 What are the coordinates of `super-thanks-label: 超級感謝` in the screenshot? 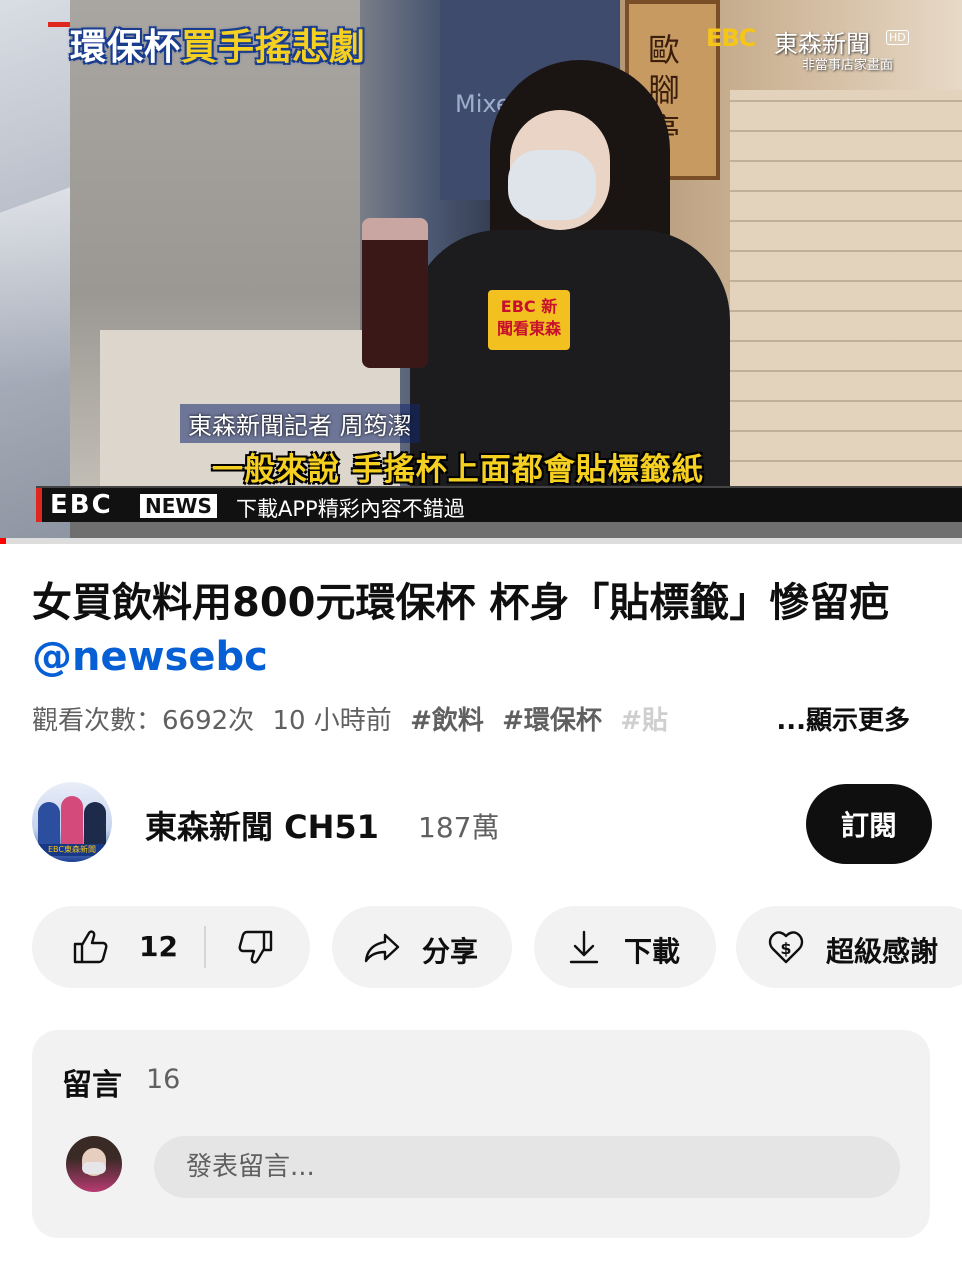 It's located at (882, 951).